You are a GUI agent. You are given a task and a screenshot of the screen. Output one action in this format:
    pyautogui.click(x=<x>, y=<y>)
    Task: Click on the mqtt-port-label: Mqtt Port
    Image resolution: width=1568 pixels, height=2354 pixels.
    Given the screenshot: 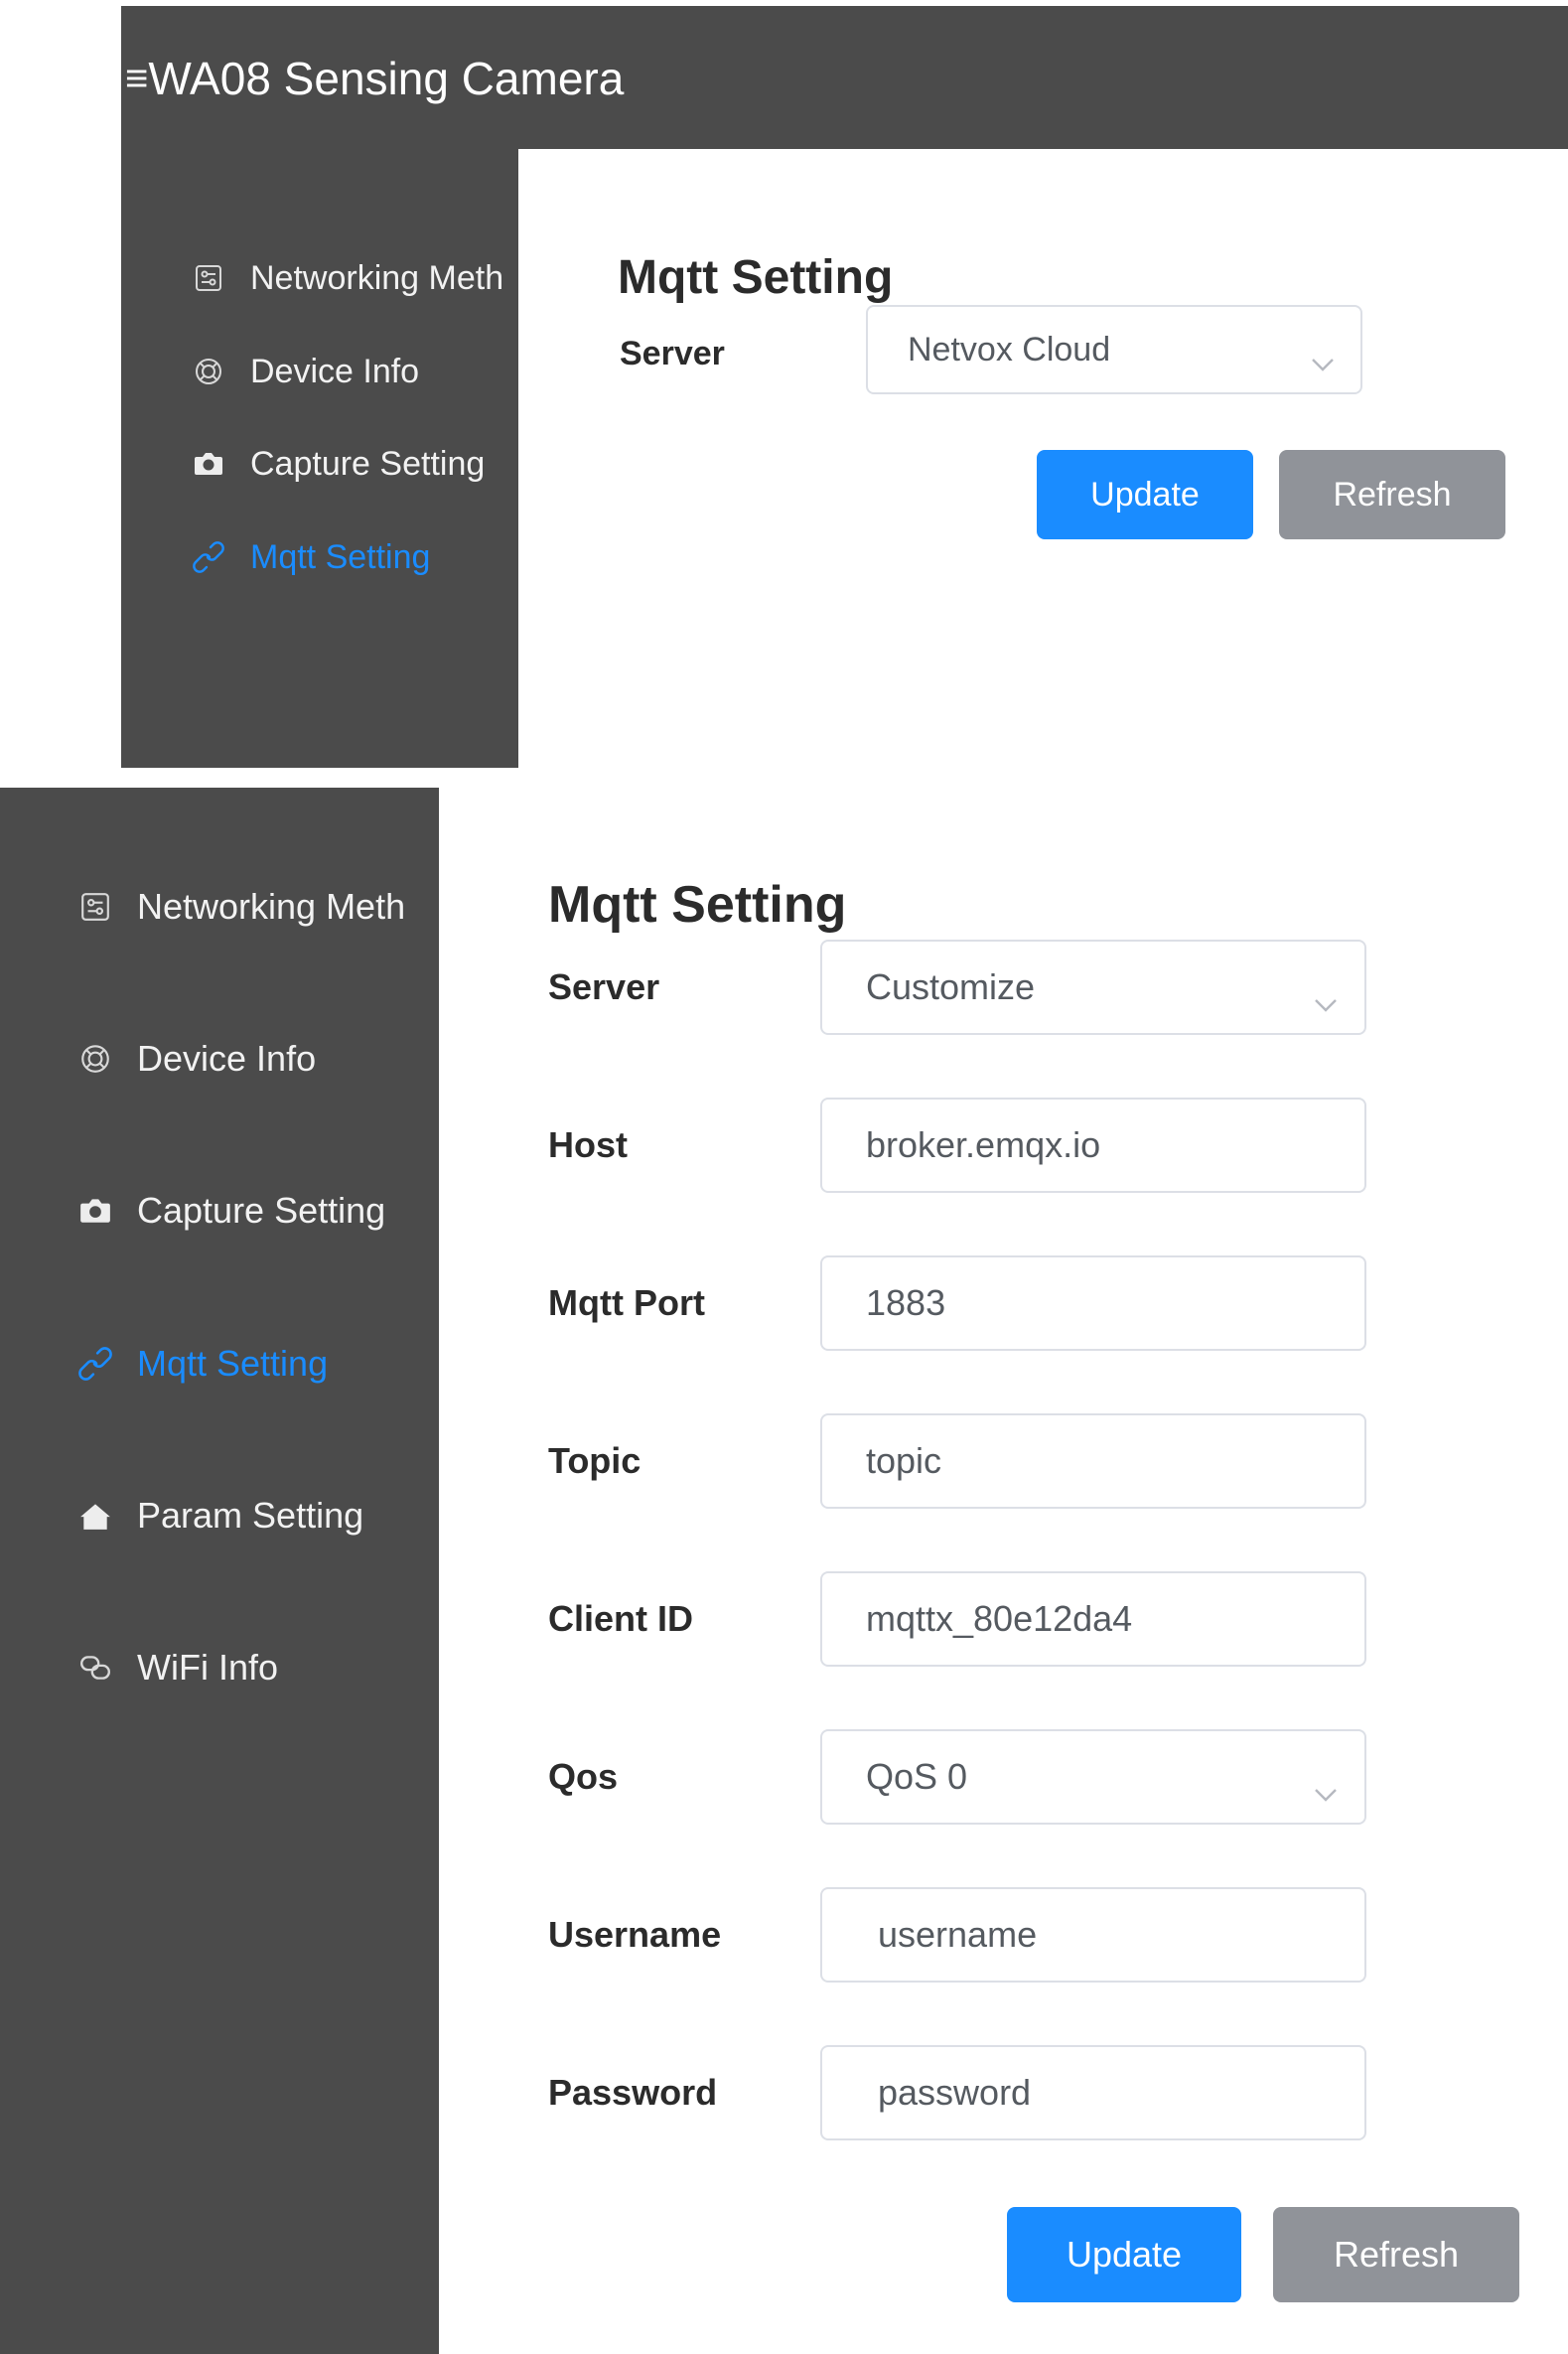 What is the action you would take?
    pyautogui.click(x=626, y=1303)
    